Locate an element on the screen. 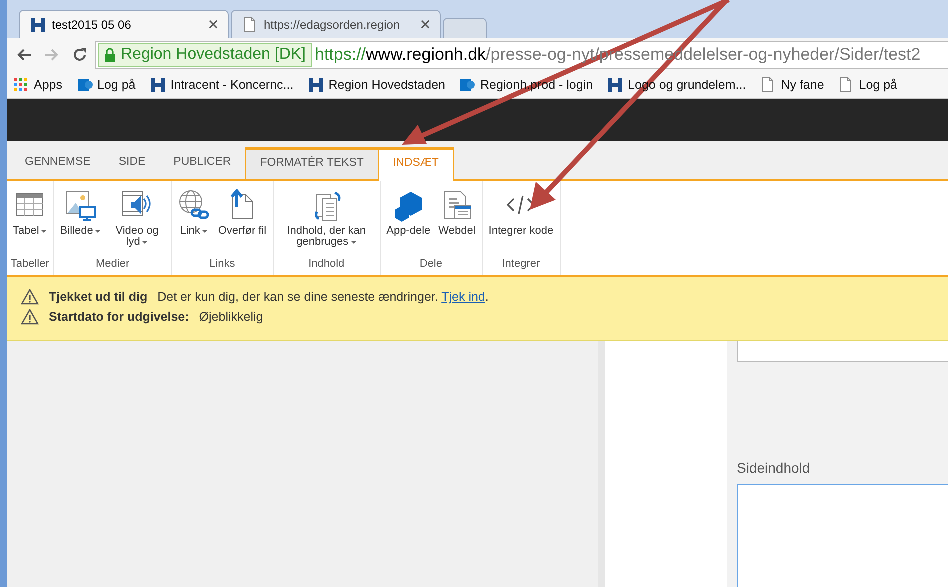 This screenshot has width=948, height=587. ribbon-button: Overfør fil is located at coordinates (242, 220).